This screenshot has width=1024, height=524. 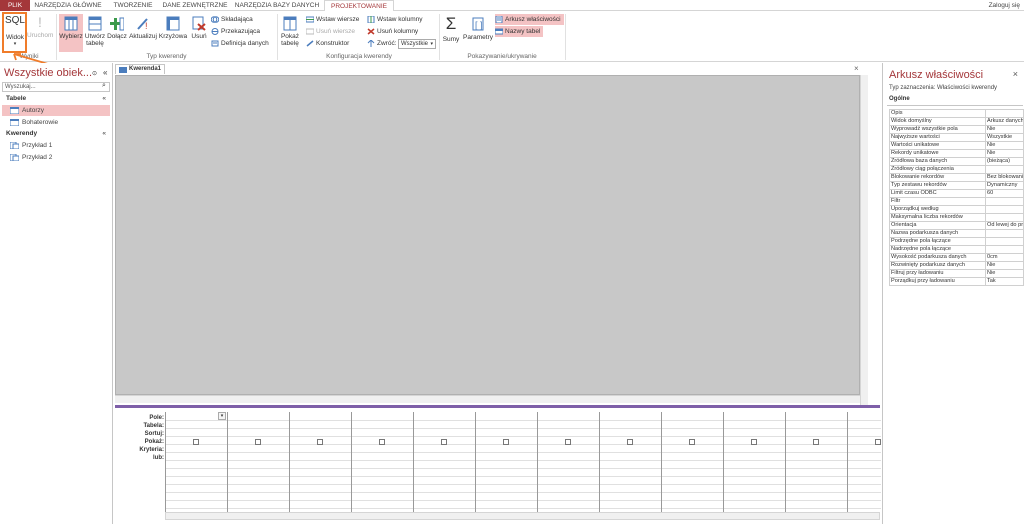 What do you see at coordinates (956, 137) in the screenshot?
I see `property-row: Najwyższe wartości Wszystkie` at bounding box center [956, 137].